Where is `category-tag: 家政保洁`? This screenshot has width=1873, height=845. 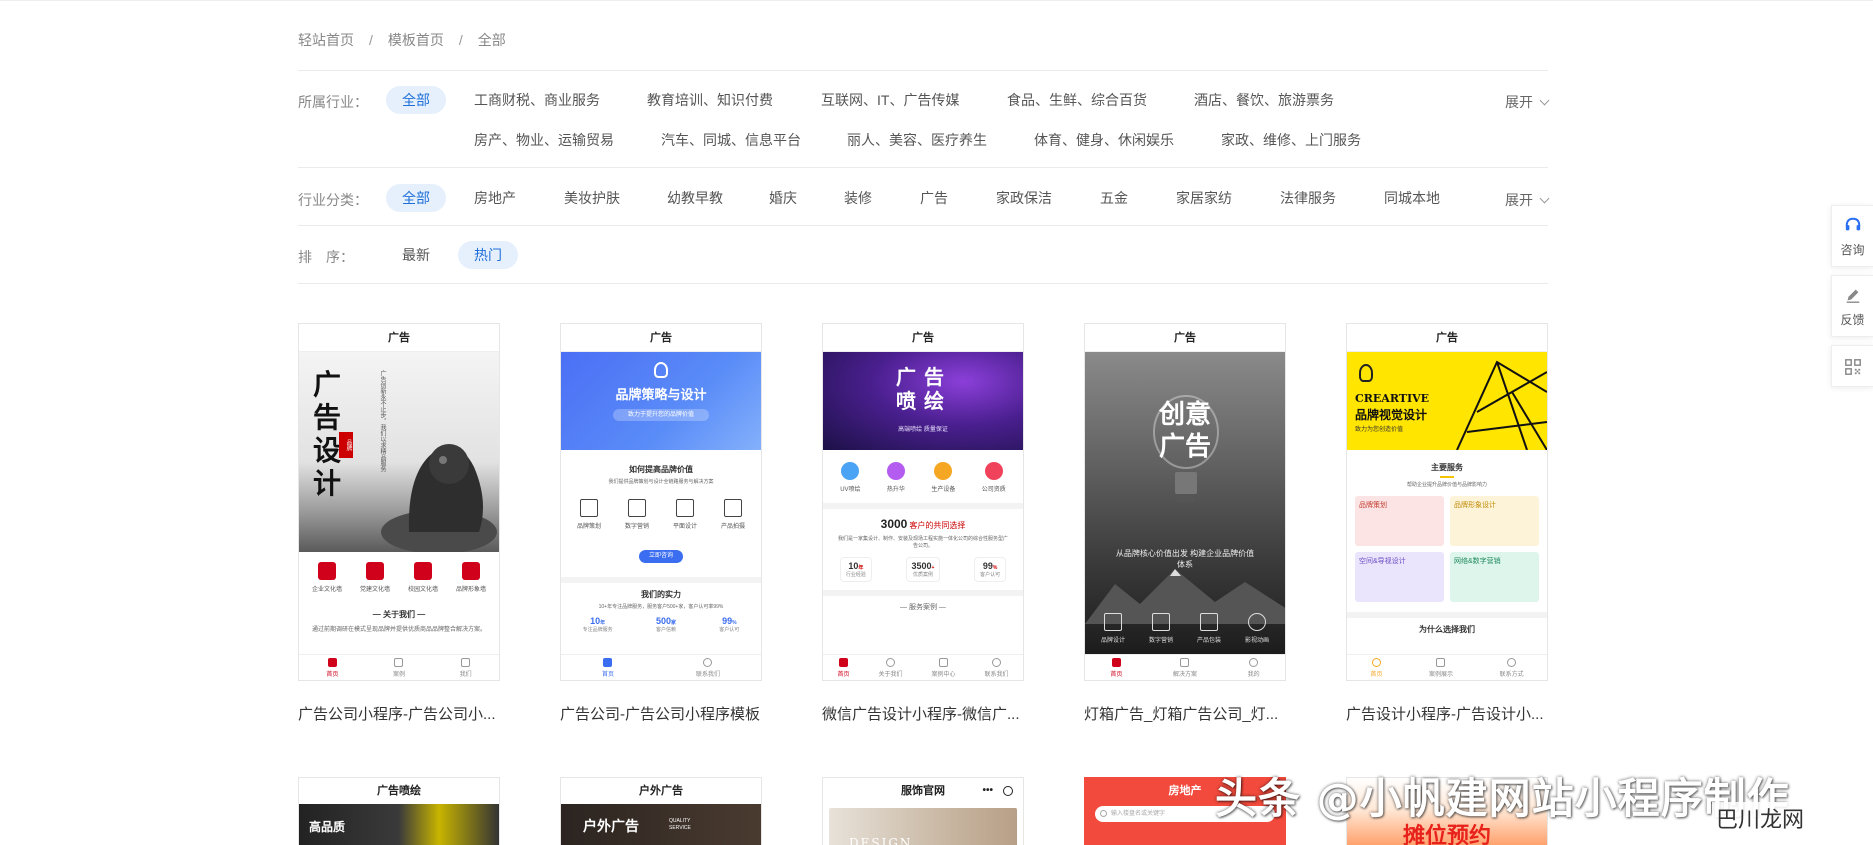 category-tag: 家政保洁 is located at coordinates (1024, 198).